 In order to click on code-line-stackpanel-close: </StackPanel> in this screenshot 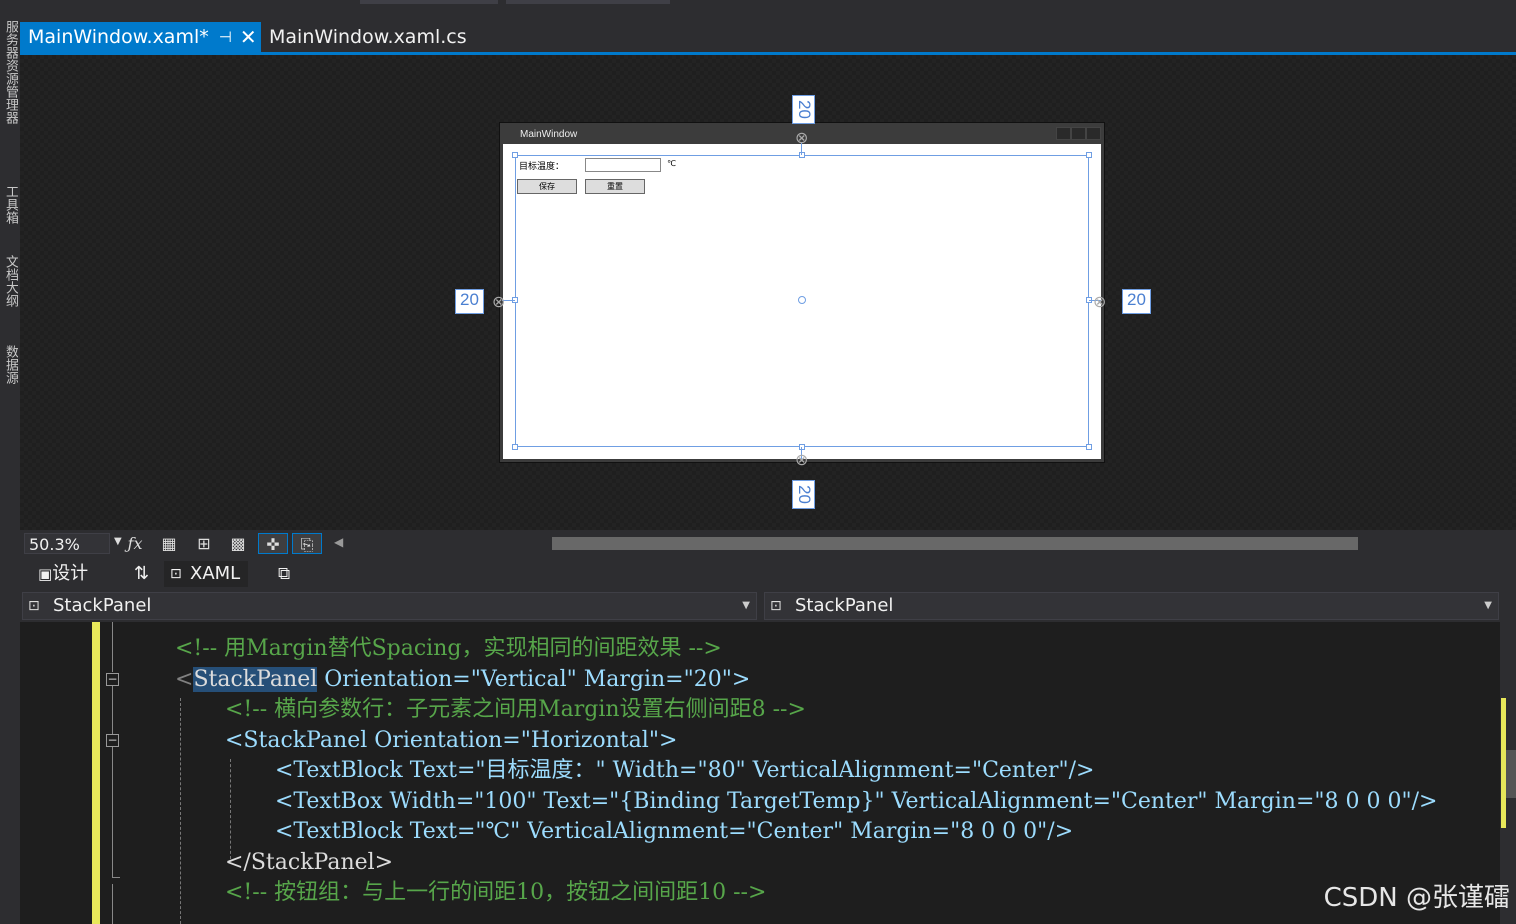, I will do `click(309, 863)`.